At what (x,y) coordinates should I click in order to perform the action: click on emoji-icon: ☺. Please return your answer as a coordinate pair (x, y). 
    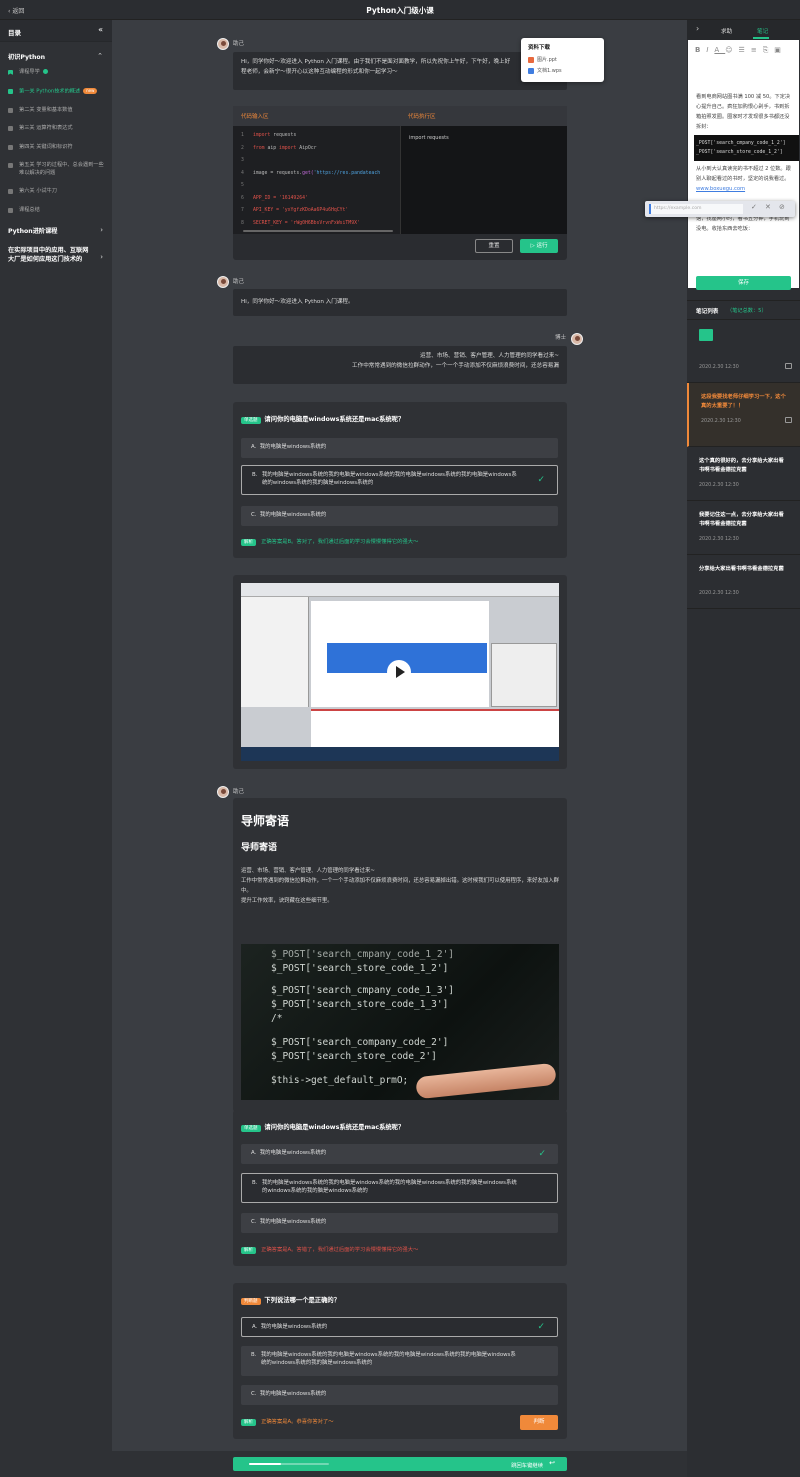
    Looking at the image, I should click on (731, 50).